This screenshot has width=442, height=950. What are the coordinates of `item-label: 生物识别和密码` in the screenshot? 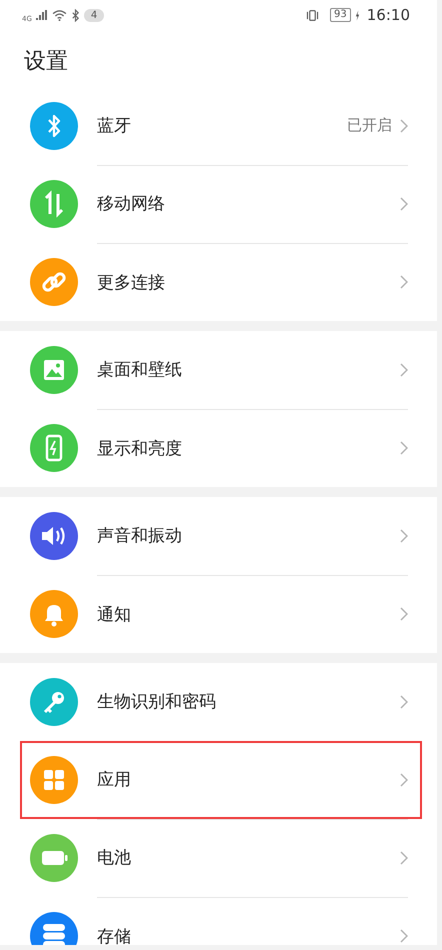 It's located at (157, 702).